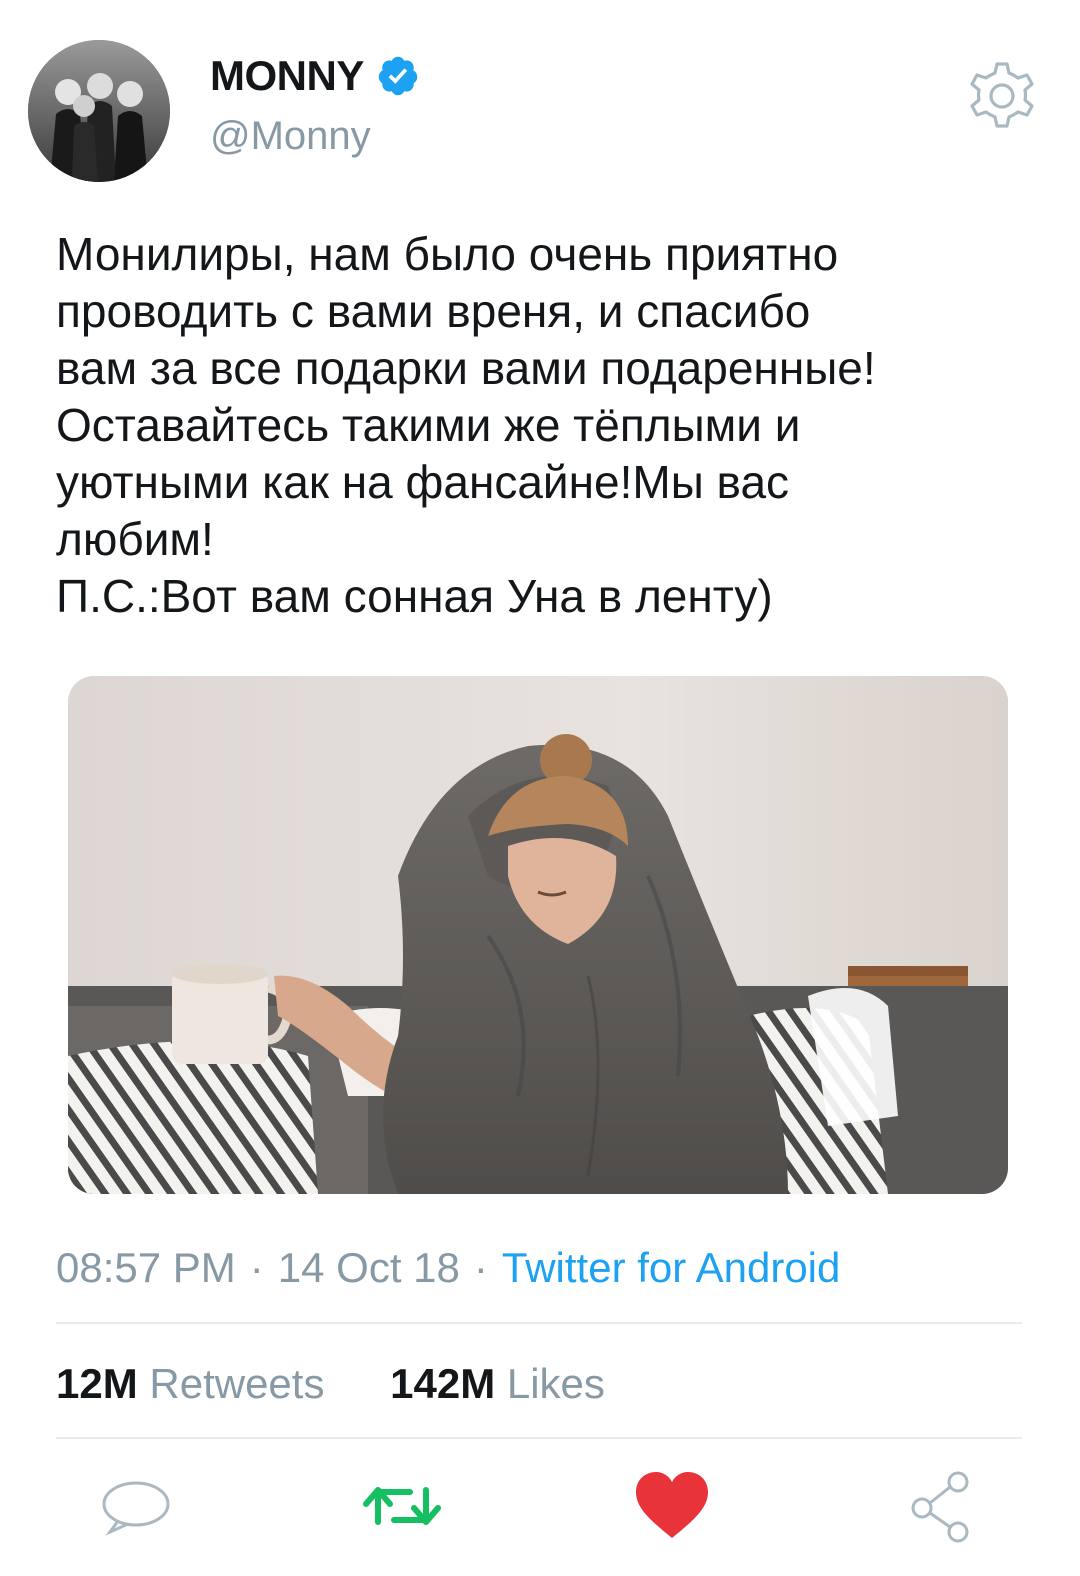 The width and height of the screenshot is (1080, 1576). Describe the element at coordinates (97, 1383) in the screenshot. I see `retweets-count: 12M` at that location.